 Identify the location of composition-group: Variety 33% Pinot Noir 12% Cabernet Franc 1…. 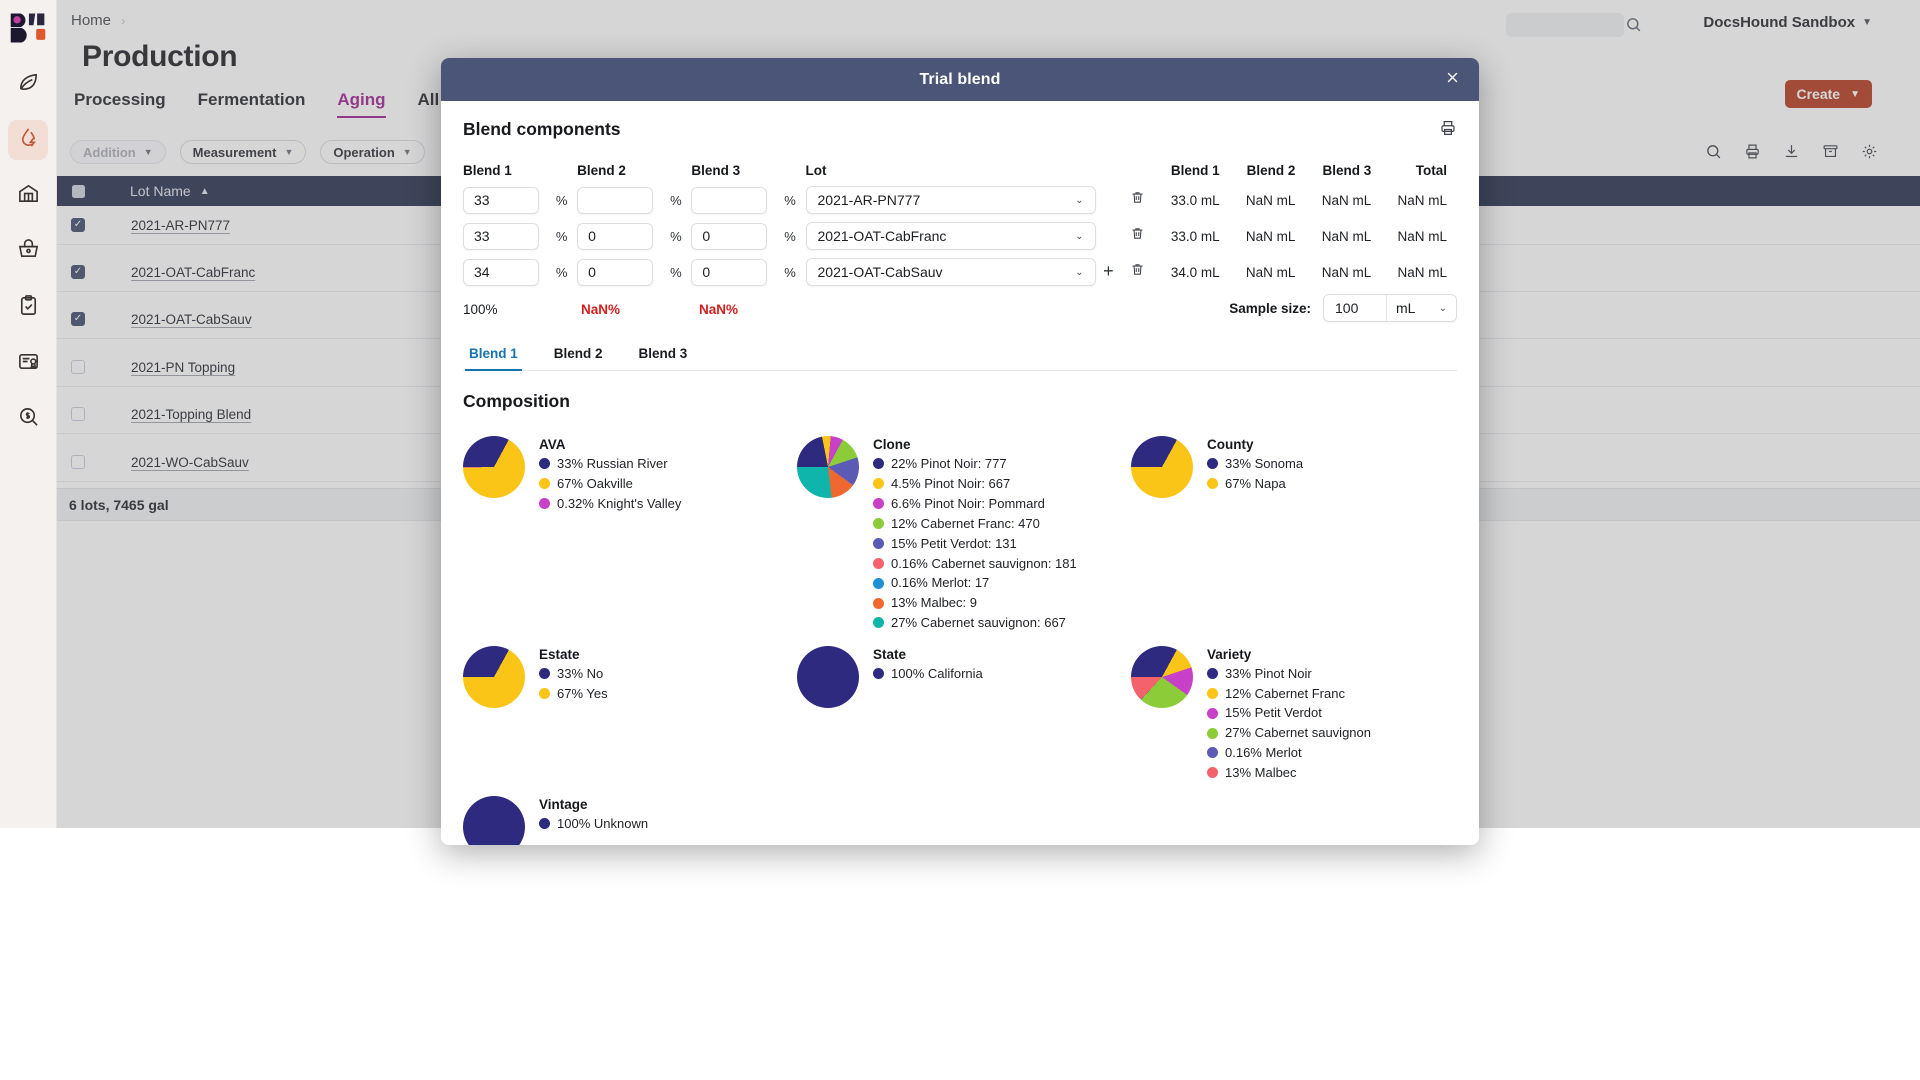
(1294, 707).